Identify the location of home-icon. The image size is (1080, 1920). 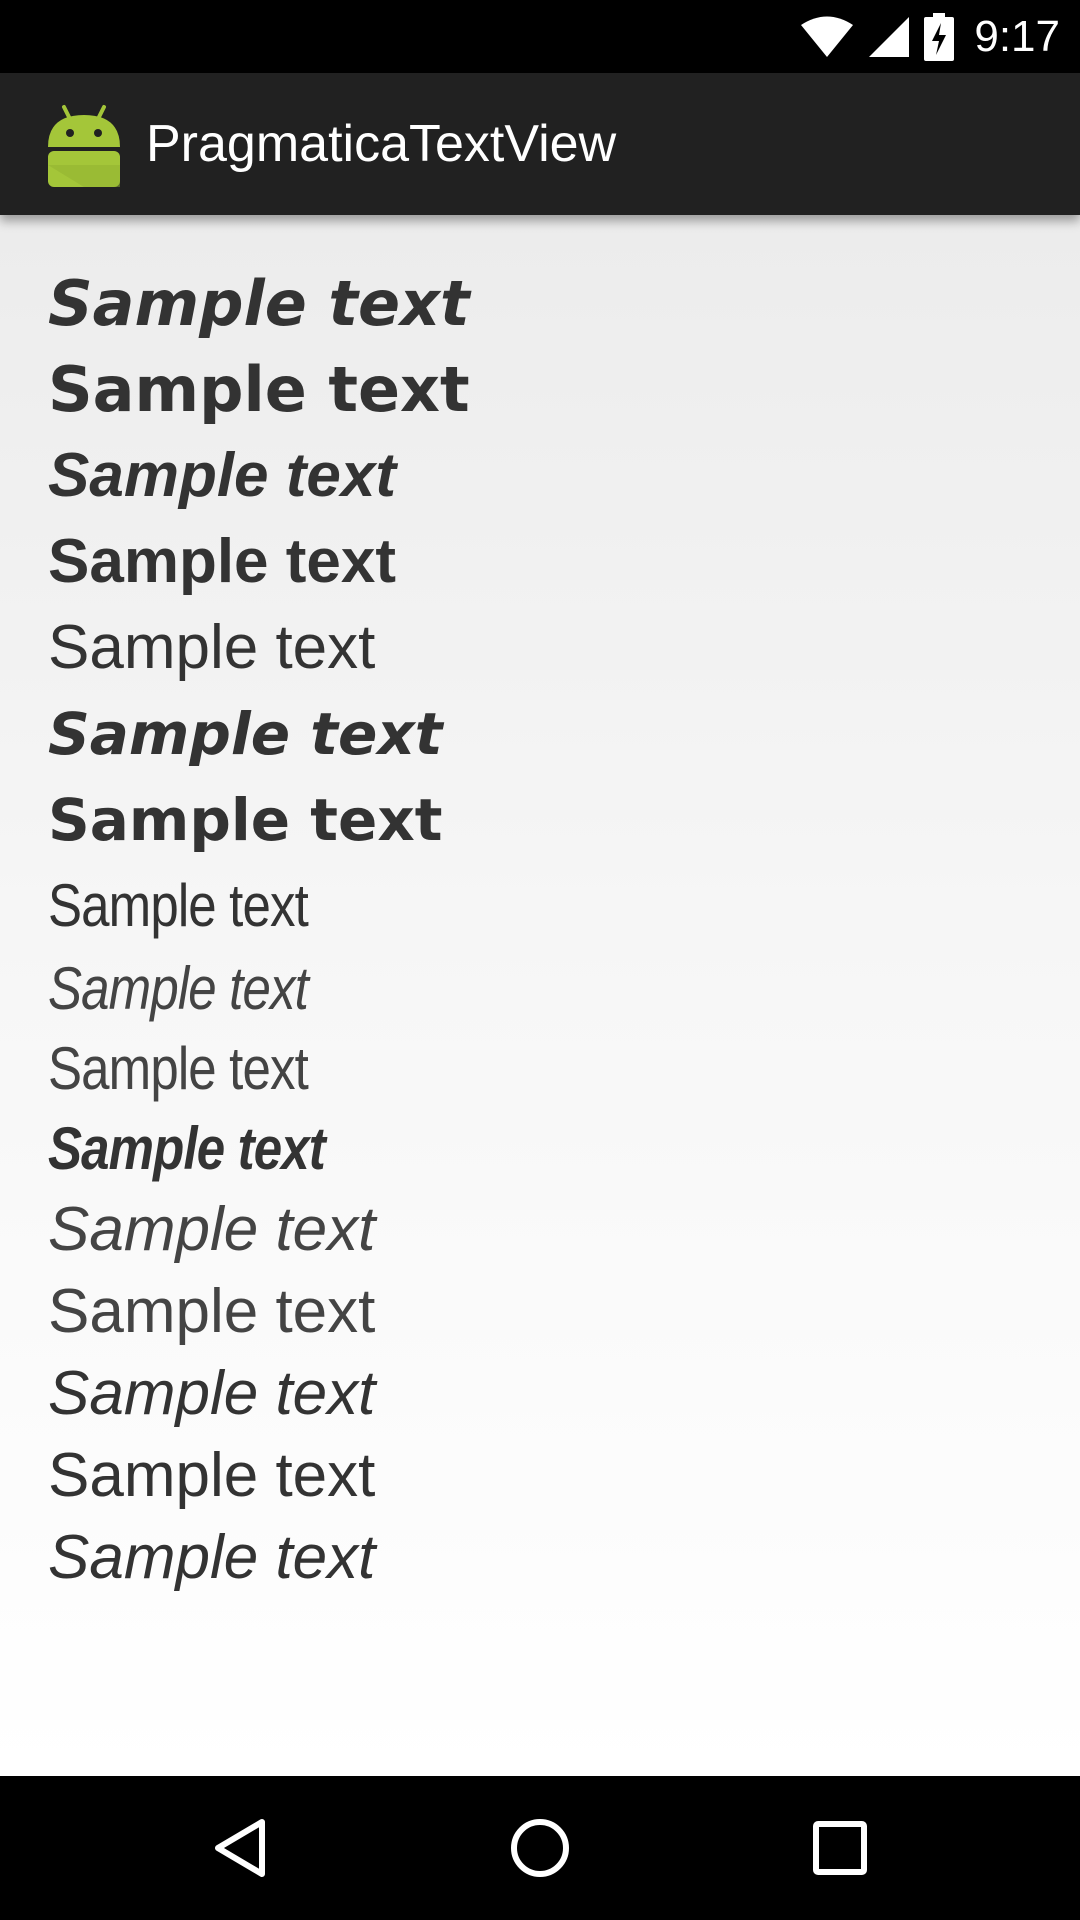
(540, 1848).